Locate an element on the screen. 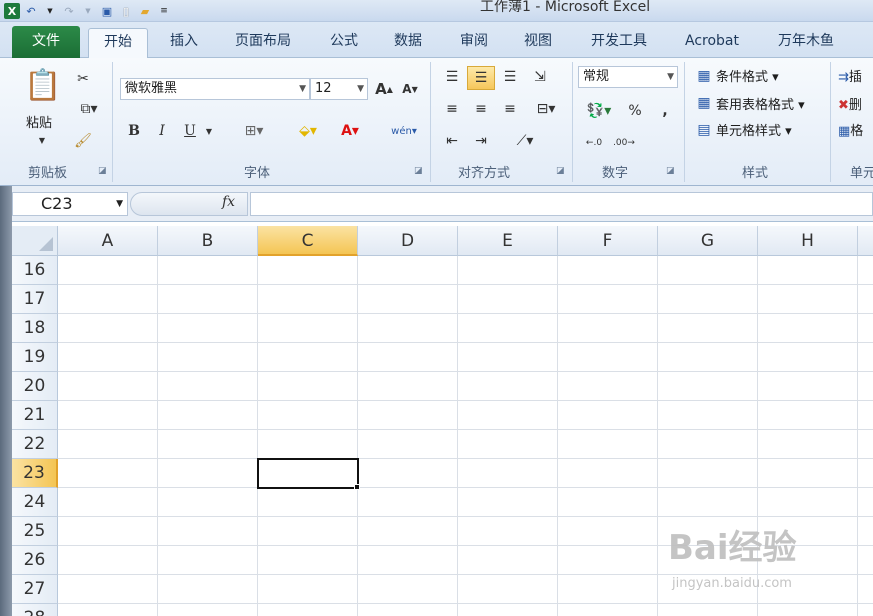 The width and height of the screenshot is (873, 616). row-header-27: 27 is located at coordinates (35, 589).